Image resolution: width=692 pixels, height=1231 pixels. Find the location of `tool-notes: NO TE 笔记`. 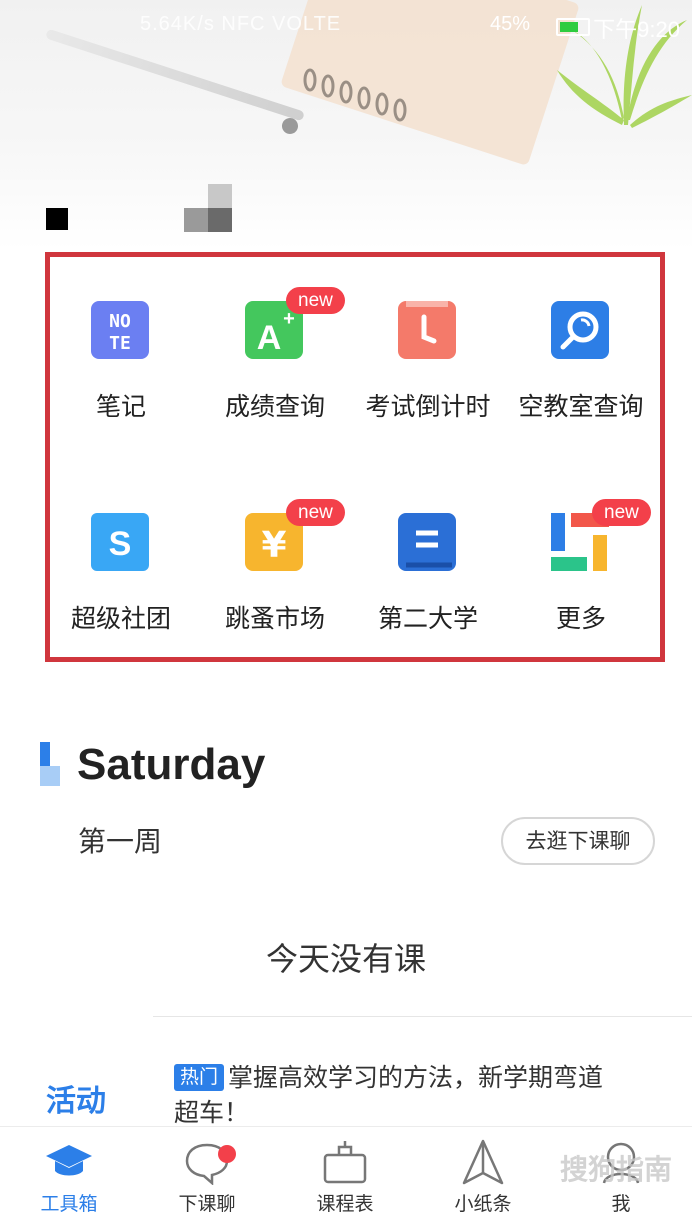

tool-notes: NO TE 笔记 is located at coordinates (121, 339).